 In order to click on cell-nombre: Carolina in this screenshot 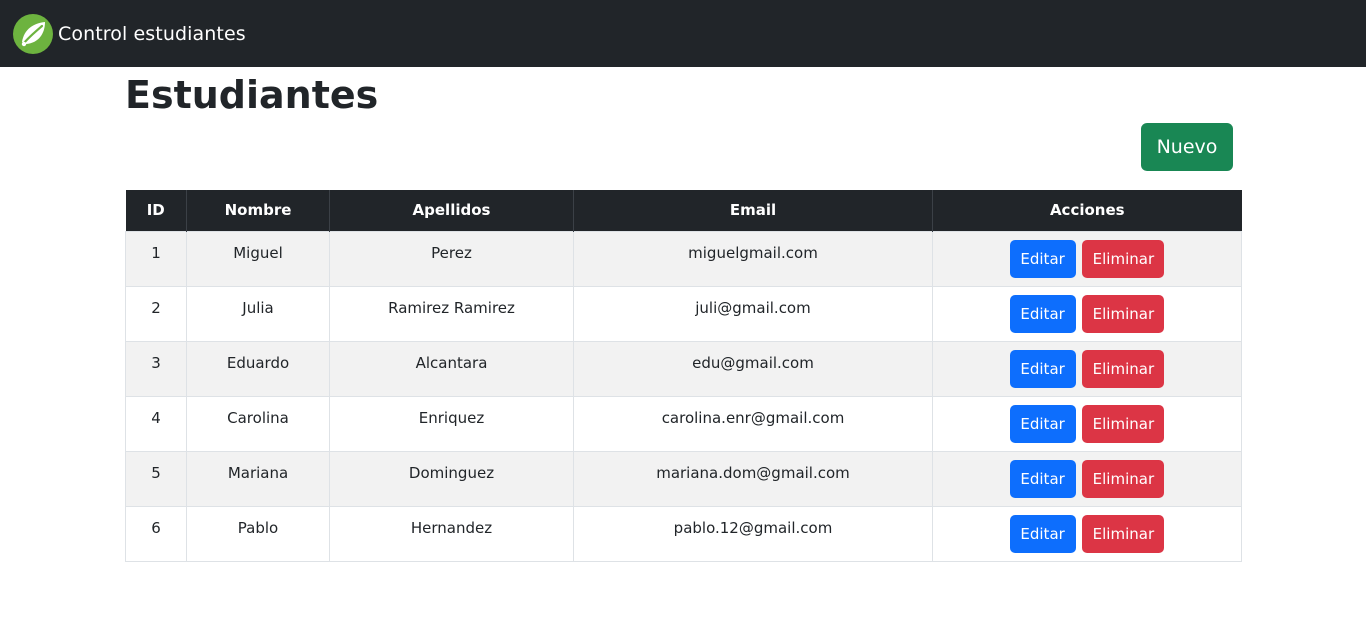, I will do `click(258, 423)`.